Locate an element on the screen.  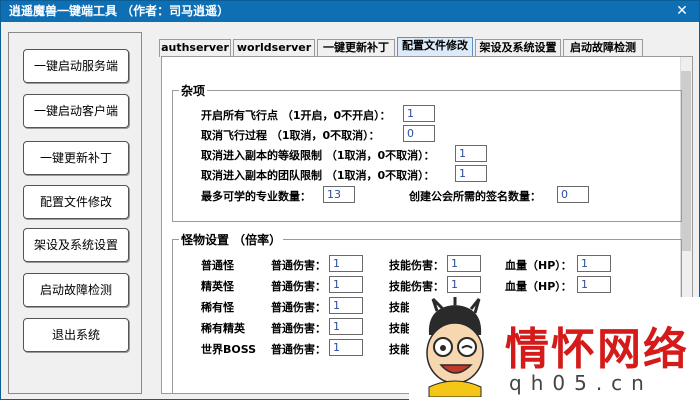
mascot-face-icon is located at coordinates (455, 347).